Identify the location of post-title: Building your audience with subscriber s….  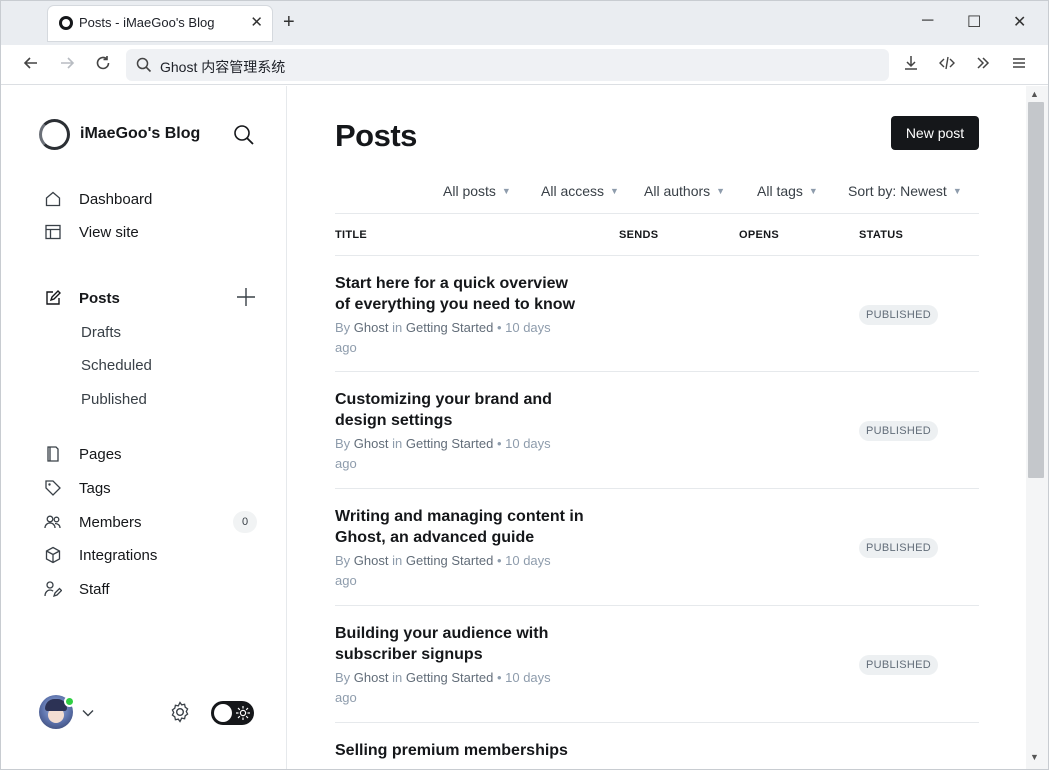
(460, 644).